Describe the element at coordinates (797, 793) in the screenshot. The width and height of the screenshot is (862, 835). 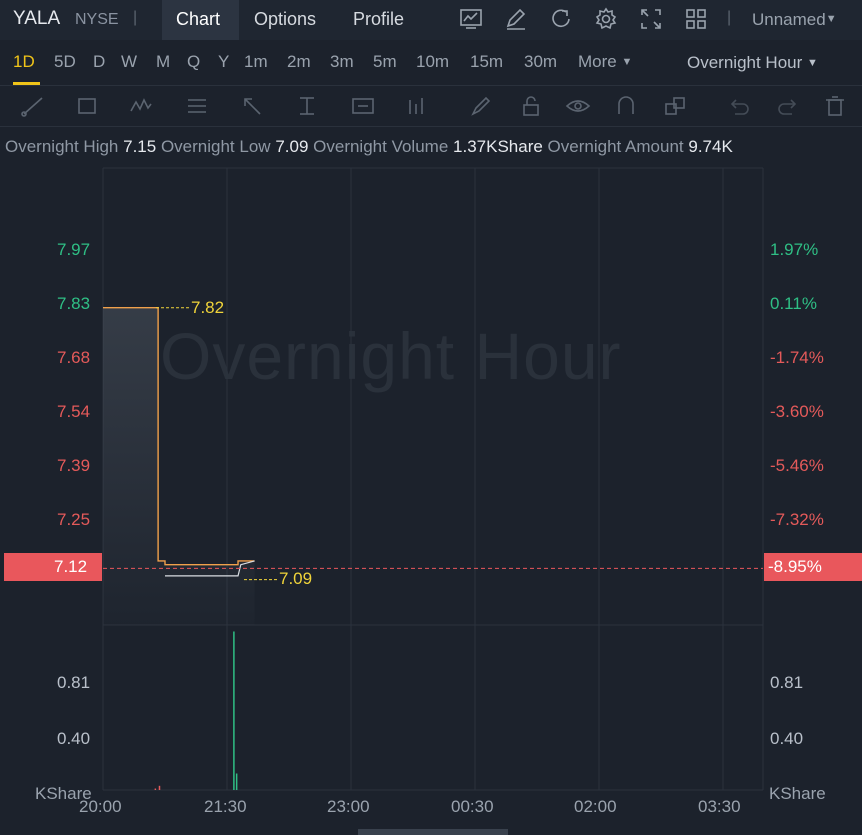
I see `volume-unit-right: KShare` at that location.